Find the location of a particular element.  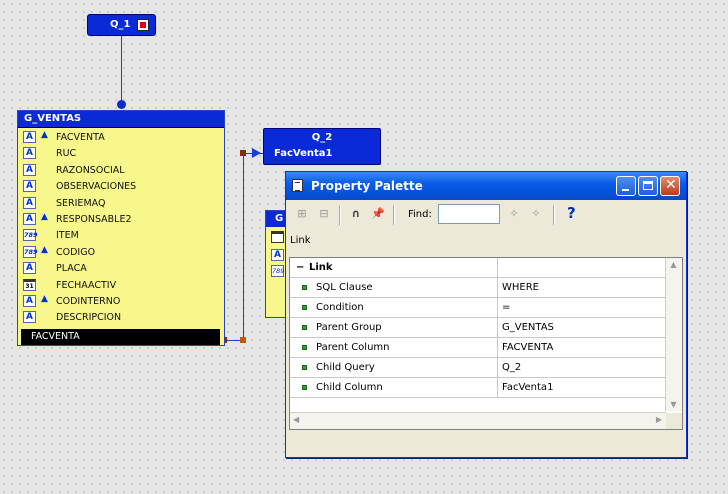

pin-icon: 📌 is located at coordinates (378, 214).